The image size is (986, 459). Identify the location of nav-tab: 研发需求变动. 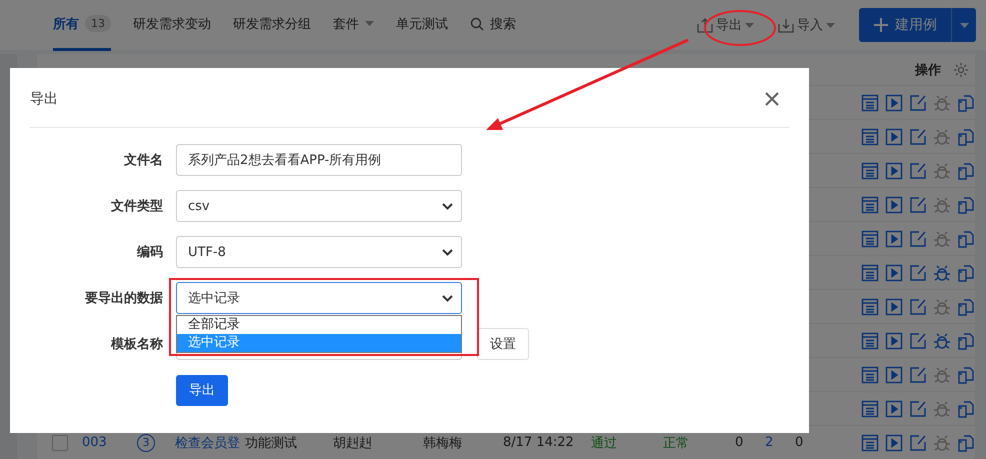
(172, 25).